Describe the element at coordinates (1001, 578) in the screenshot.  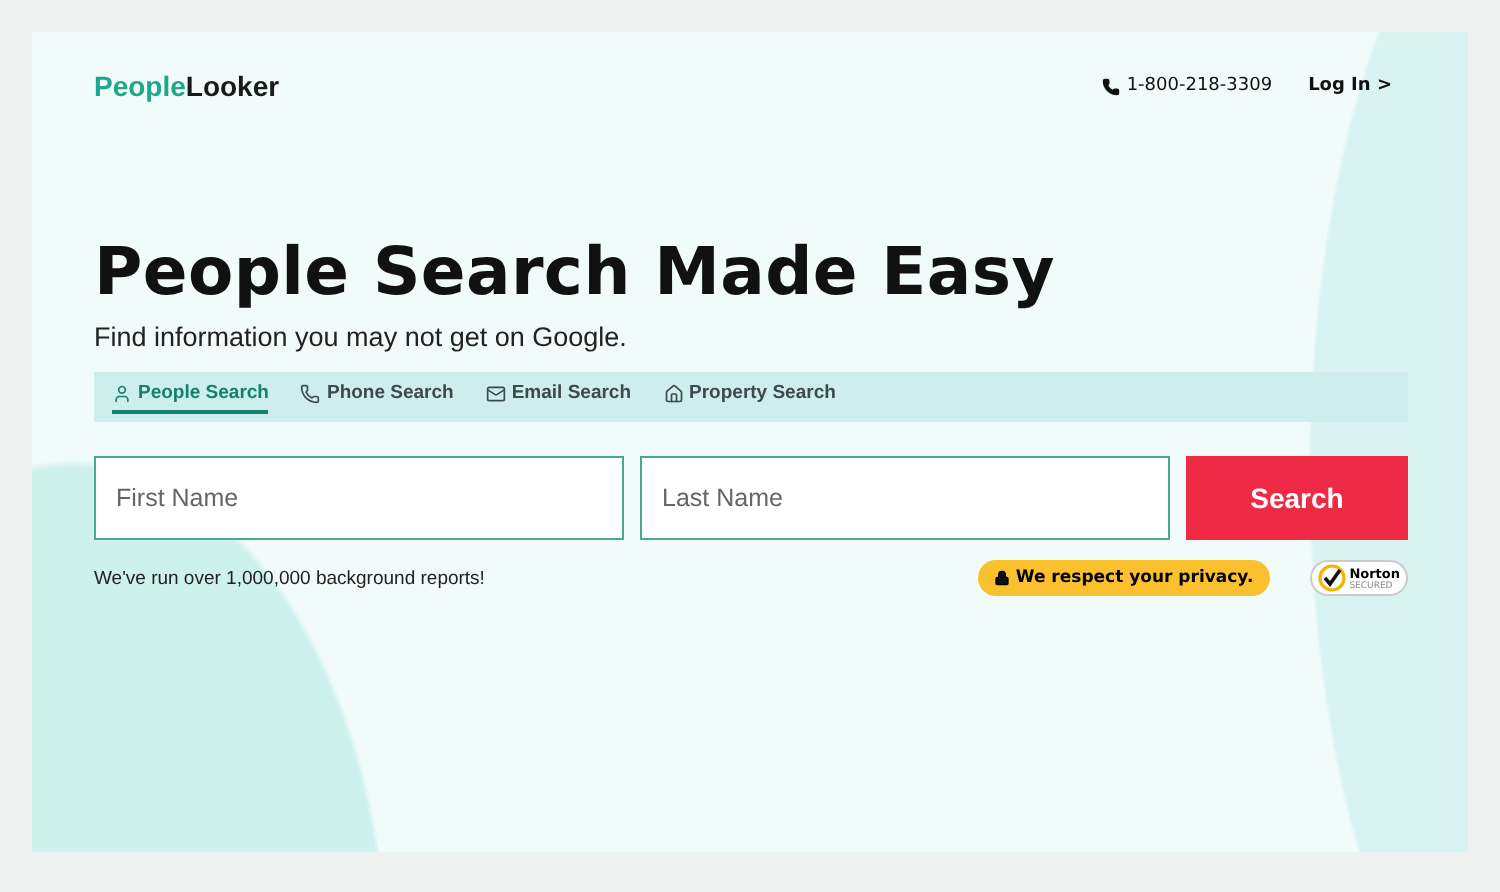
I see `lock-icon` at that location.